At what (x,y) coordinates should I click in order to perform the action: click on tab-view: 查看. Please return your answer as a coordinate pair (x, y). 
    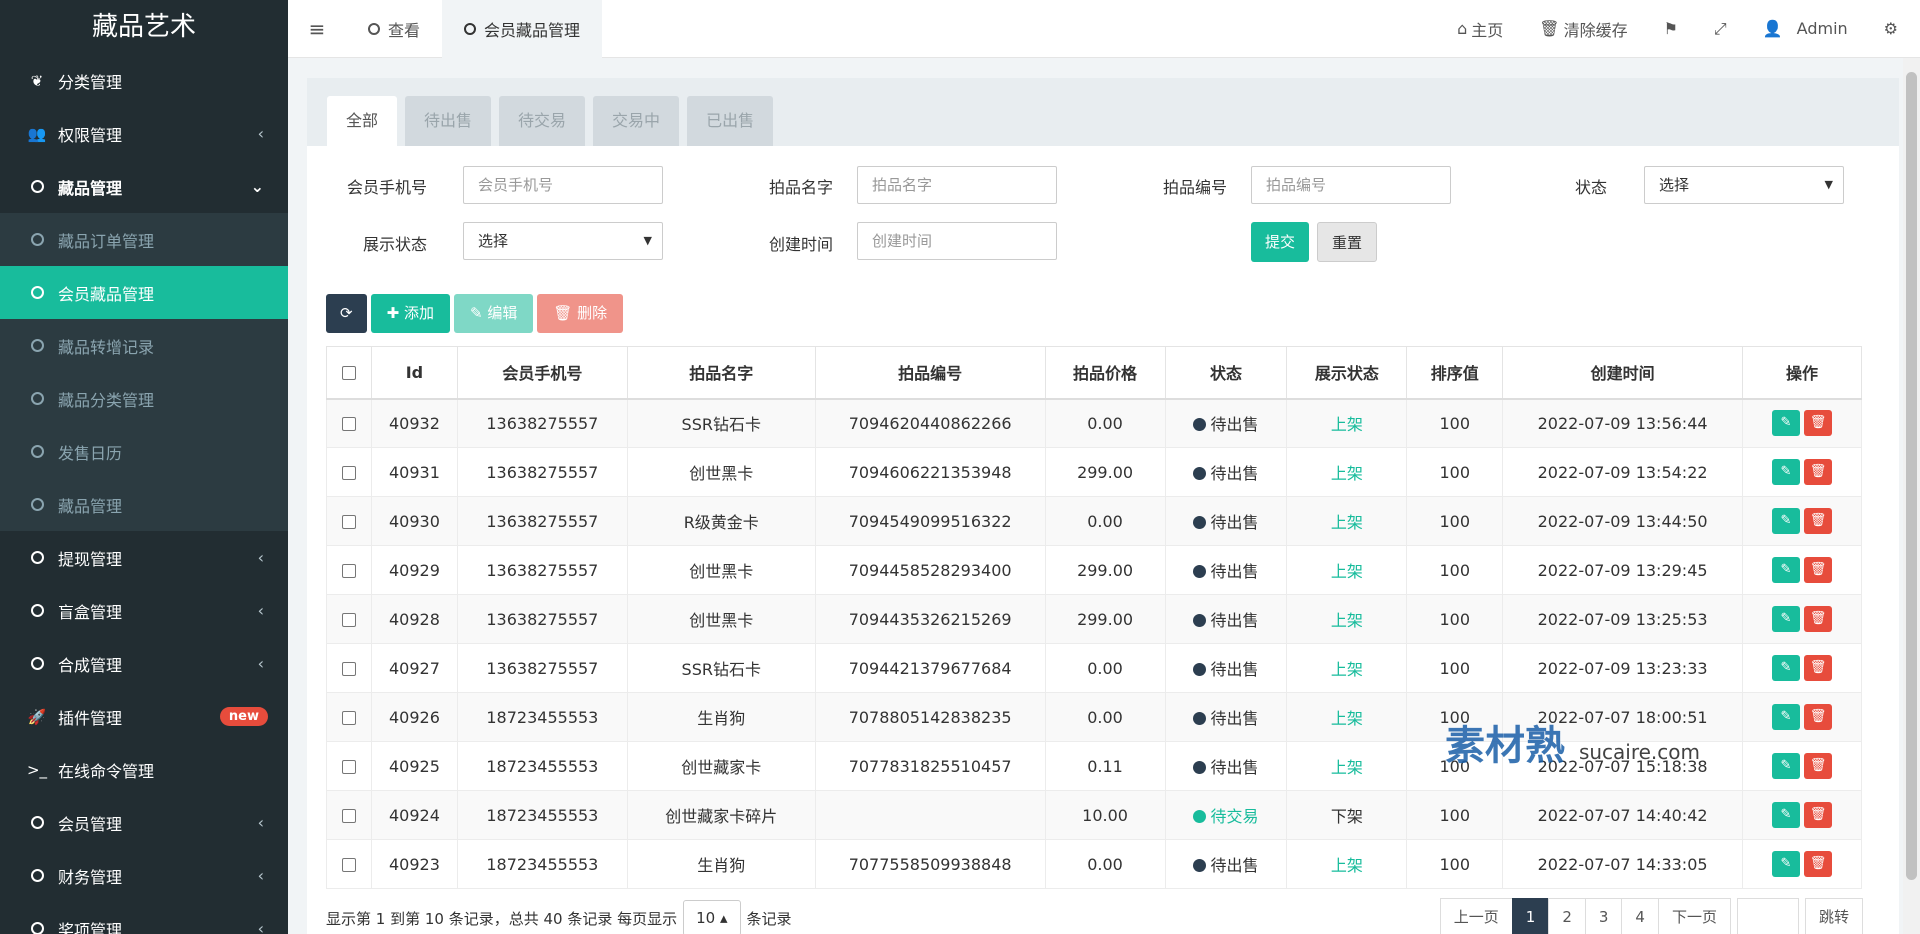
    Looking at the image, I should click on (394, 29).